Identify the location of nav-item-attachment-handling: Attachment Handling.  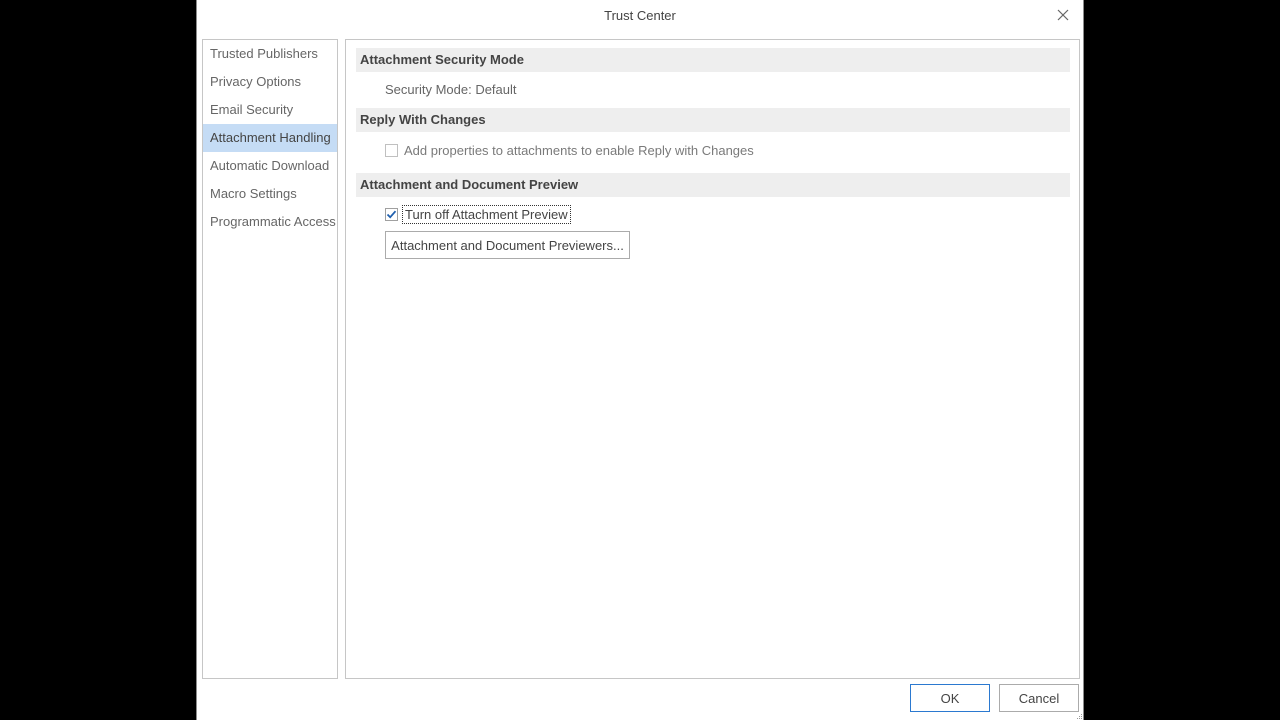
(270, 138).